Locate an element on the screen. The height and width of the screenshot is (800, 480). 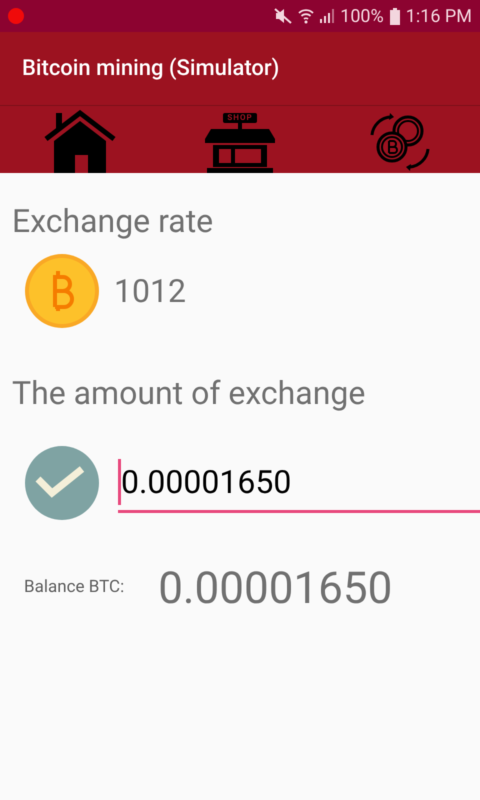
exchange-rate-value: 1012 is located at coordinates (150, 291).